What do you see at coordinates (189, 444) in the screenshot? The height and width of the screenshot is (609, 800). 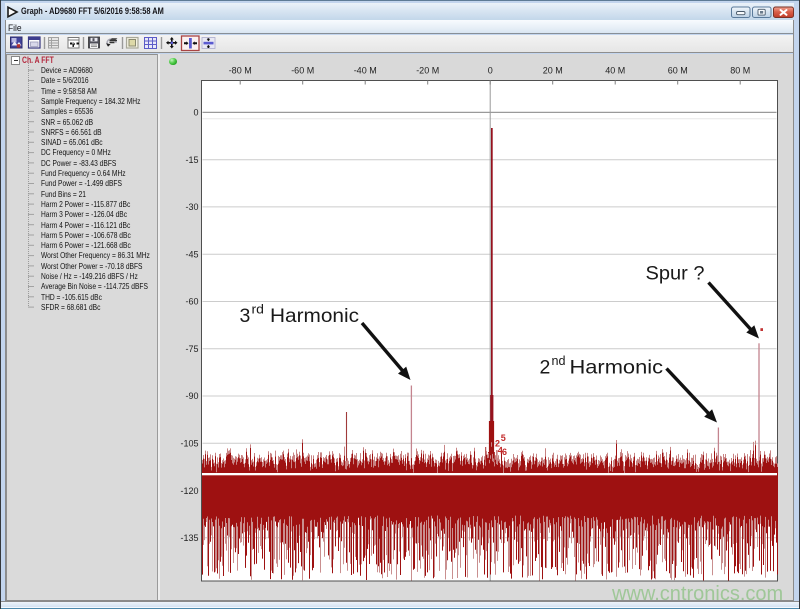 I see `svg-text: -105` at bounding box center [189, 444].